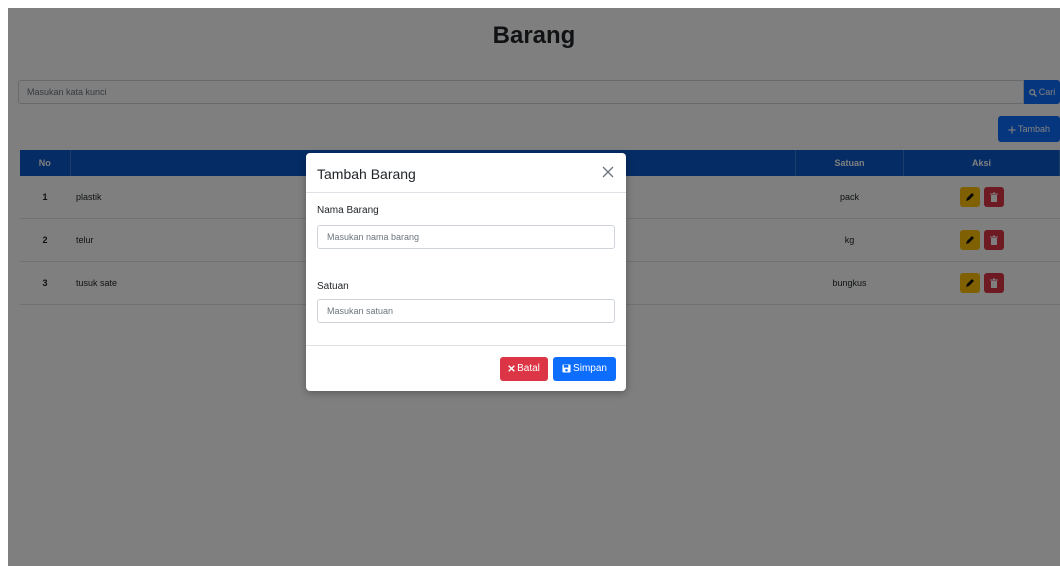  Describe the element at coordinates (333, 286) in the screenshot. I see `unit-field-label: Satuan` at that location.